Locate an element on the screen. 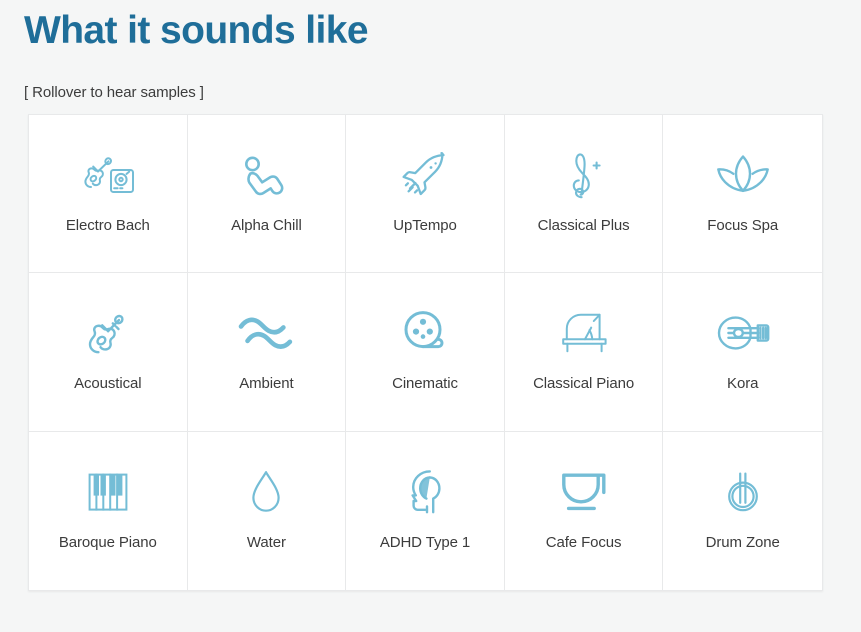 The image size is (861, 632). sound-sample-cell: Electro Bach is located at coordinates (108, 194).